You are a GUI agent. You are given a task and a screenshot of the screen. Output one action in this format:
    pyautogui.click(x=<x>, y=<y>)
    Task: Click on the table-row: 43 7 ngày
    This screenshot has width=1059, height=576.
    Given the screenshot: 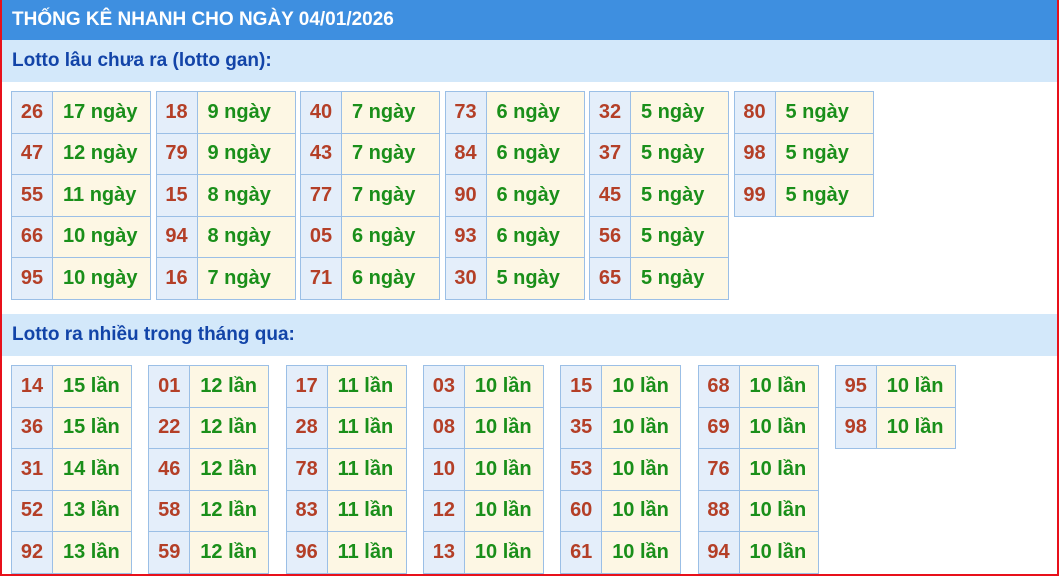 What is the action you would take?
    pyautogui.click(x=370, y=153)
    